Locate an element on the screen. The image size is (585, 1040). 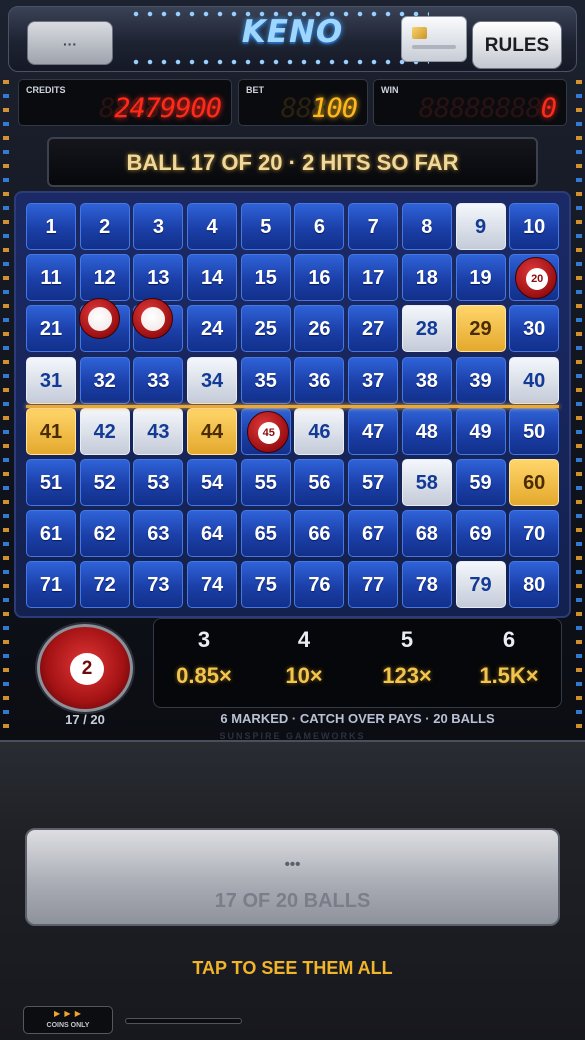
board-cell-25: 25 is located at coordinates (265, 329).